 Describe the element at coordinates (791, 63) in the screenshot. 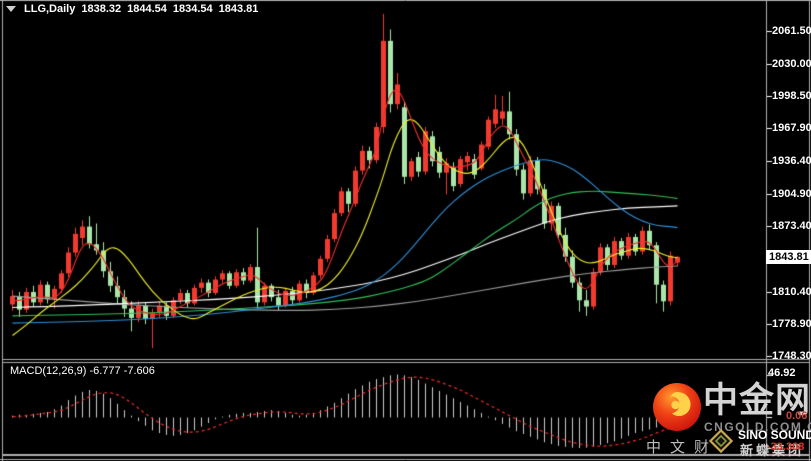

I see `price-axis-label: 2030.00` at that location.